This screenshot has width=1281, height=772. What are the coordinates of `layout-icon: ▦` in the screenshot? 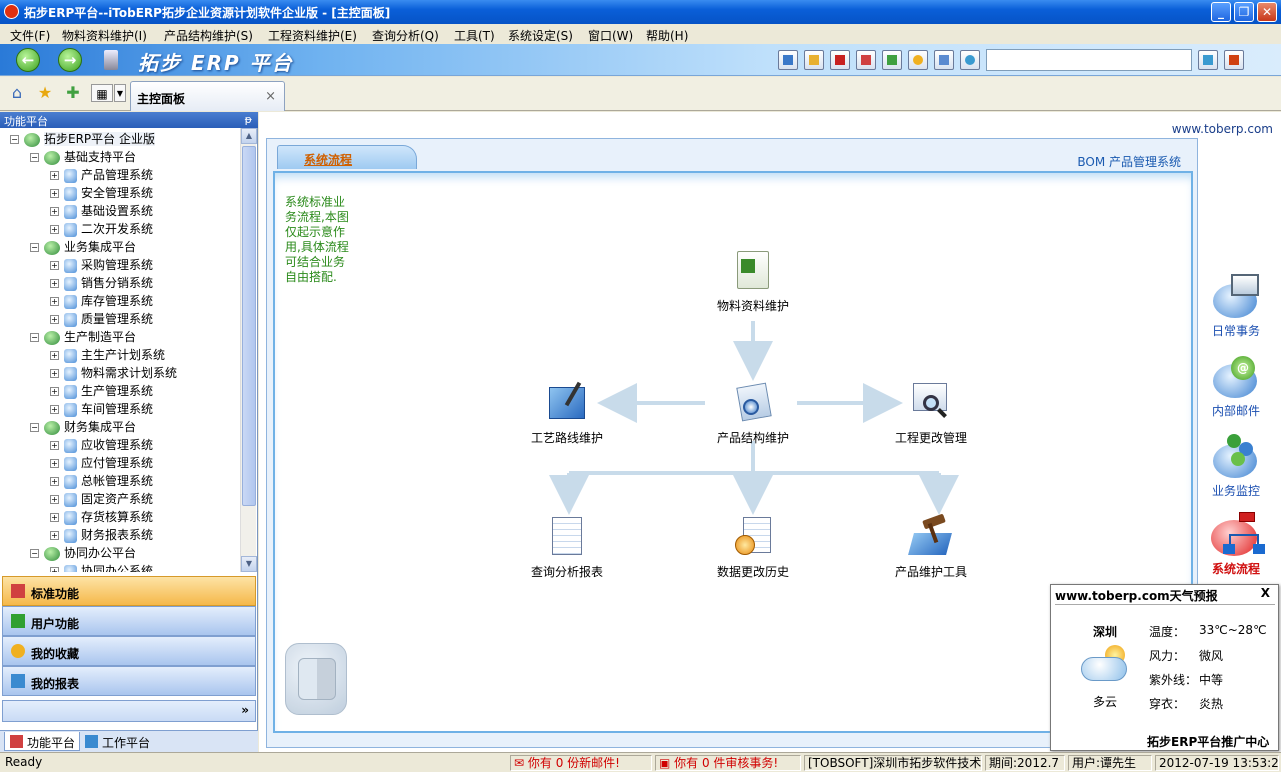 It's located at (102, 93).